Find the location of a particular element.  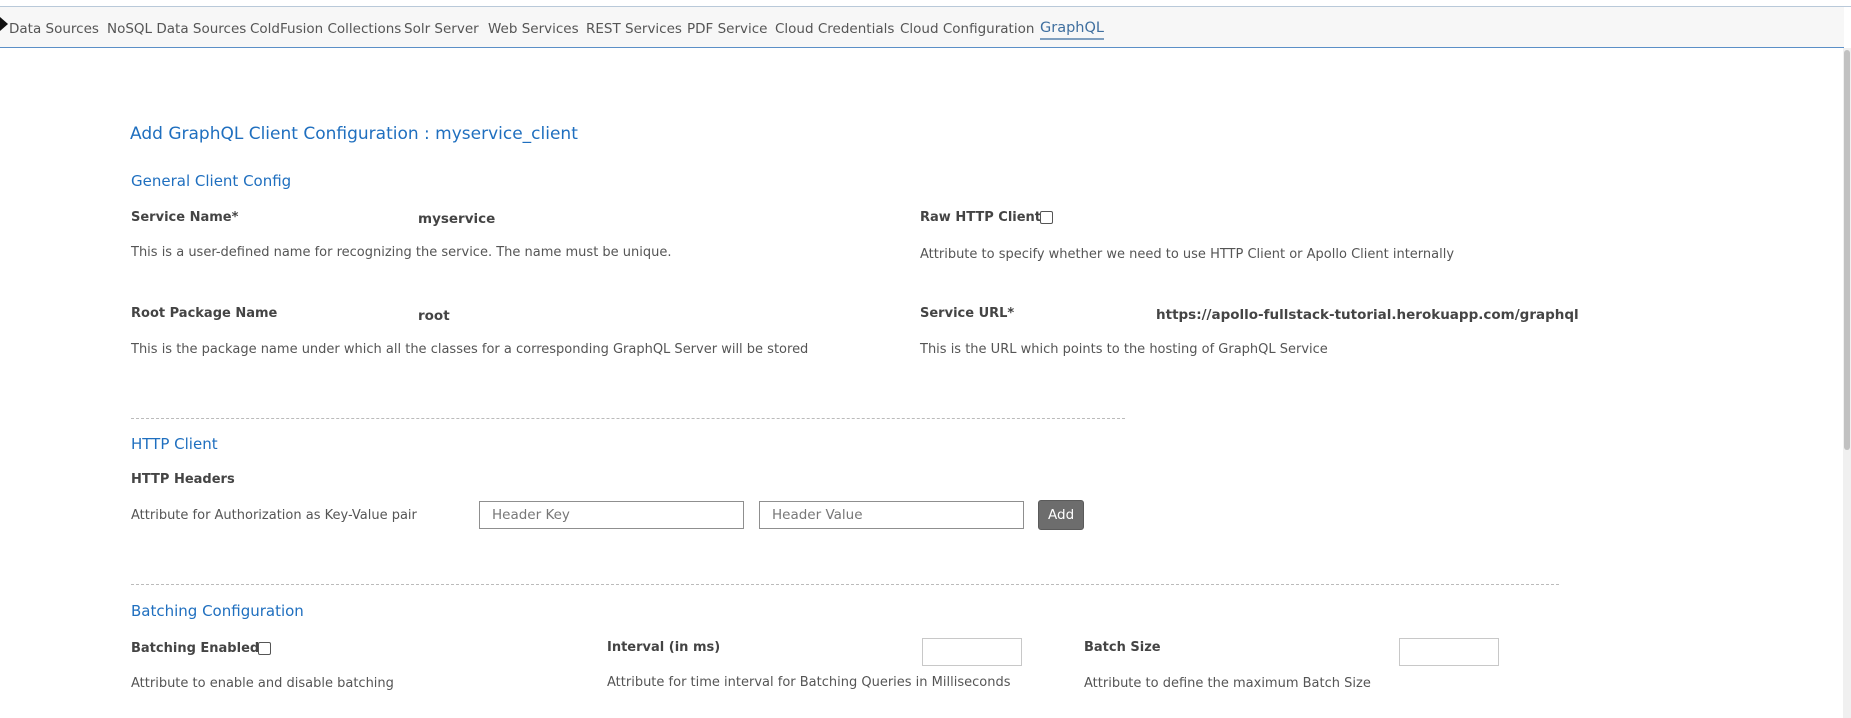

interval-label: Interval (in ms) is located at coordinates (664, 647).